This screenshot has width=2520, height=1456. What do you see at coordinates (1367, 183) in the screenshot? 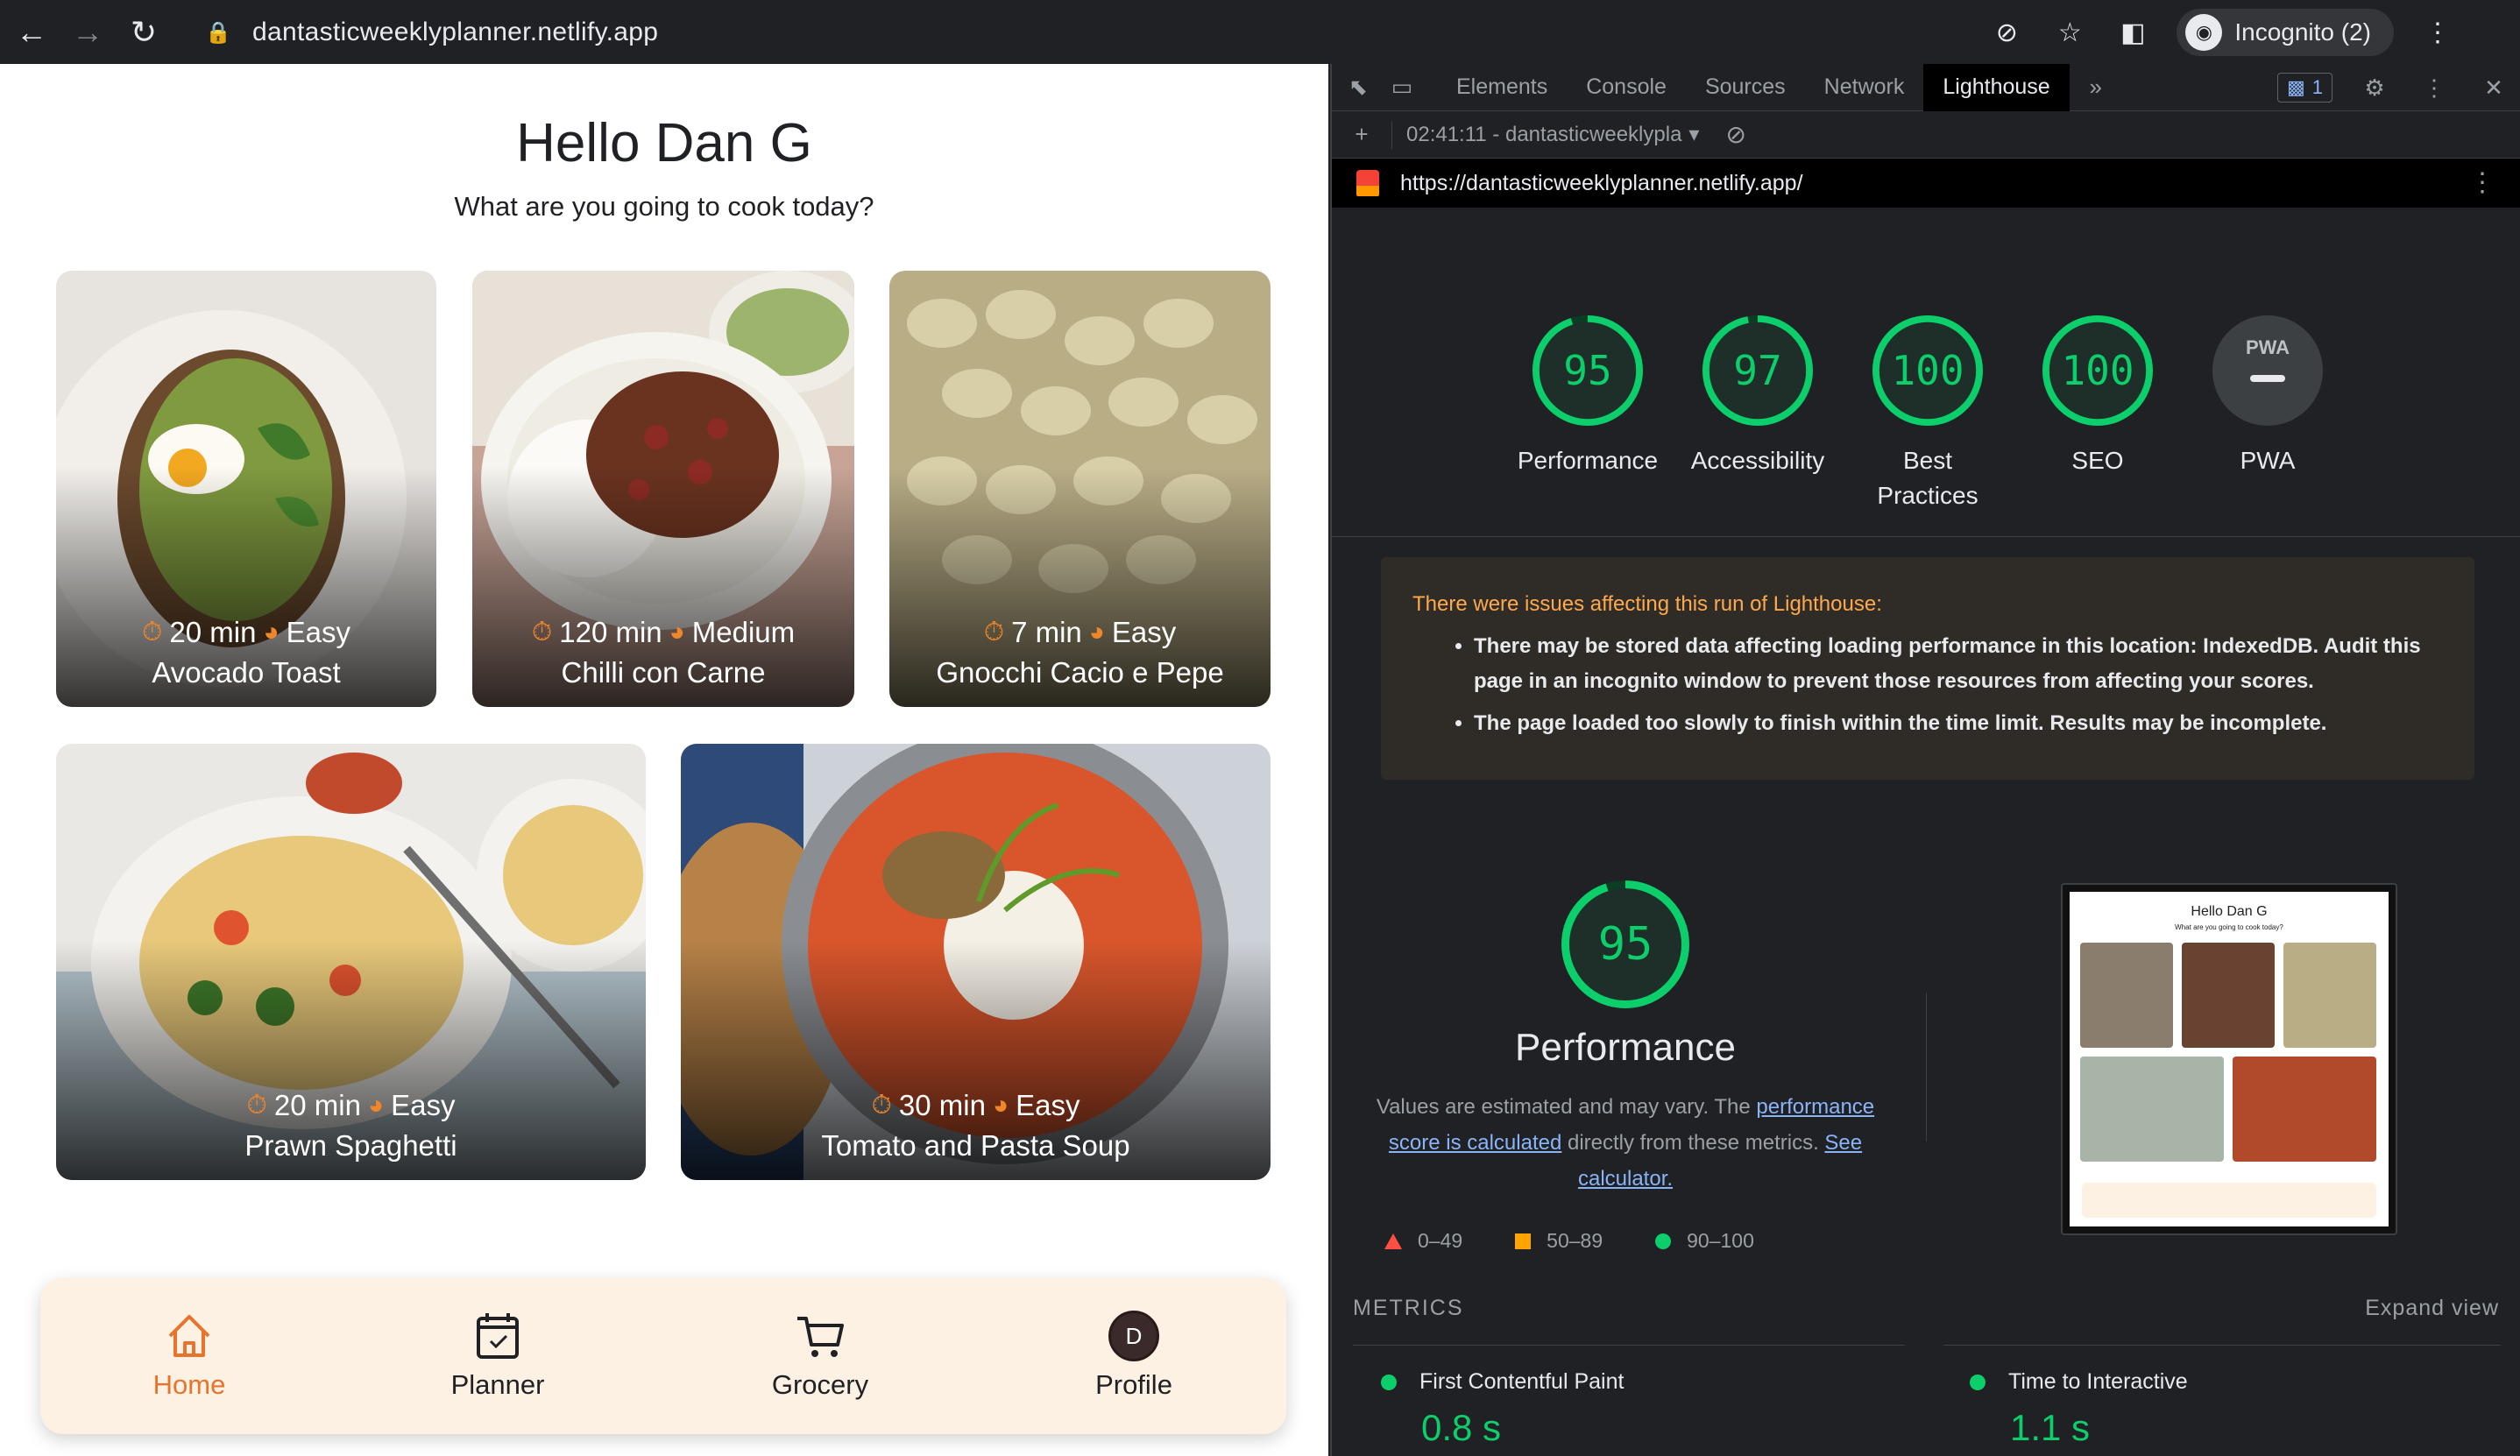
I see `lighthouse-logo-icon` at bounding box center [1367, 183].